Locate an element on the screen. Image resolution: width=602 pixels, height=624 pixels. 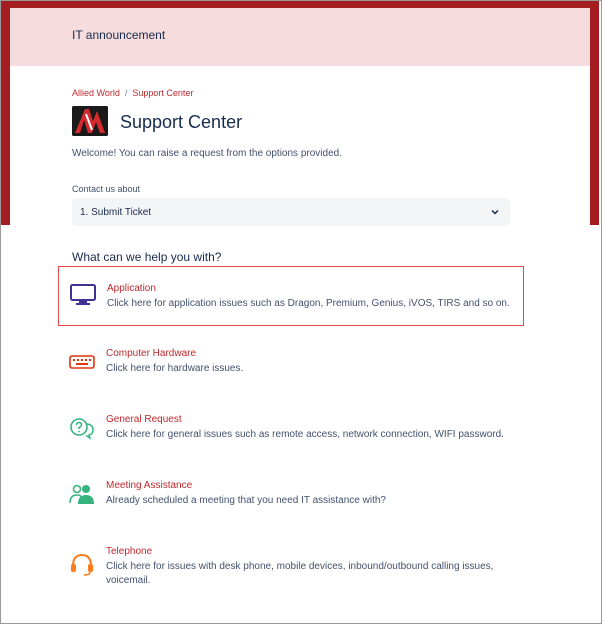
breadcrumb: Allied World / Support Center is located at coordinates (132, 93).